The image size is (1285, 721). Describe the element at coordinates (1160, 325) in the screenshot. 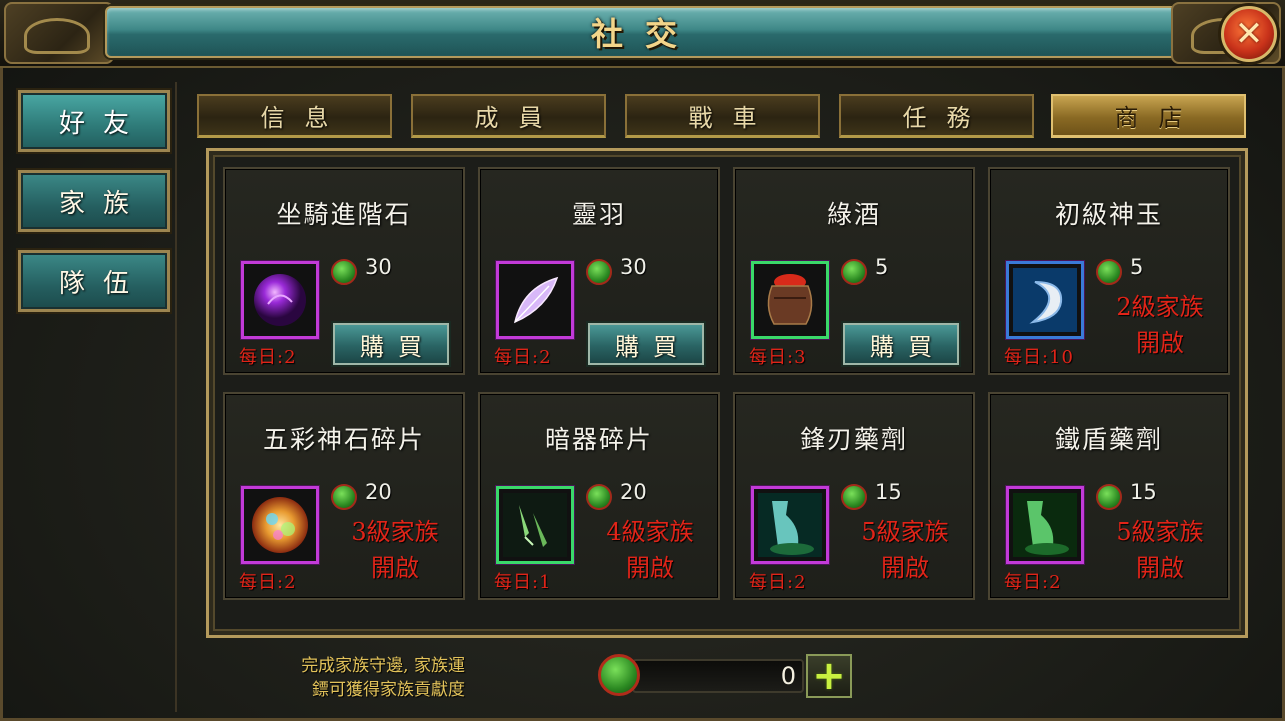

I see `unlock-requirement: 2級家族開啟` at that location.